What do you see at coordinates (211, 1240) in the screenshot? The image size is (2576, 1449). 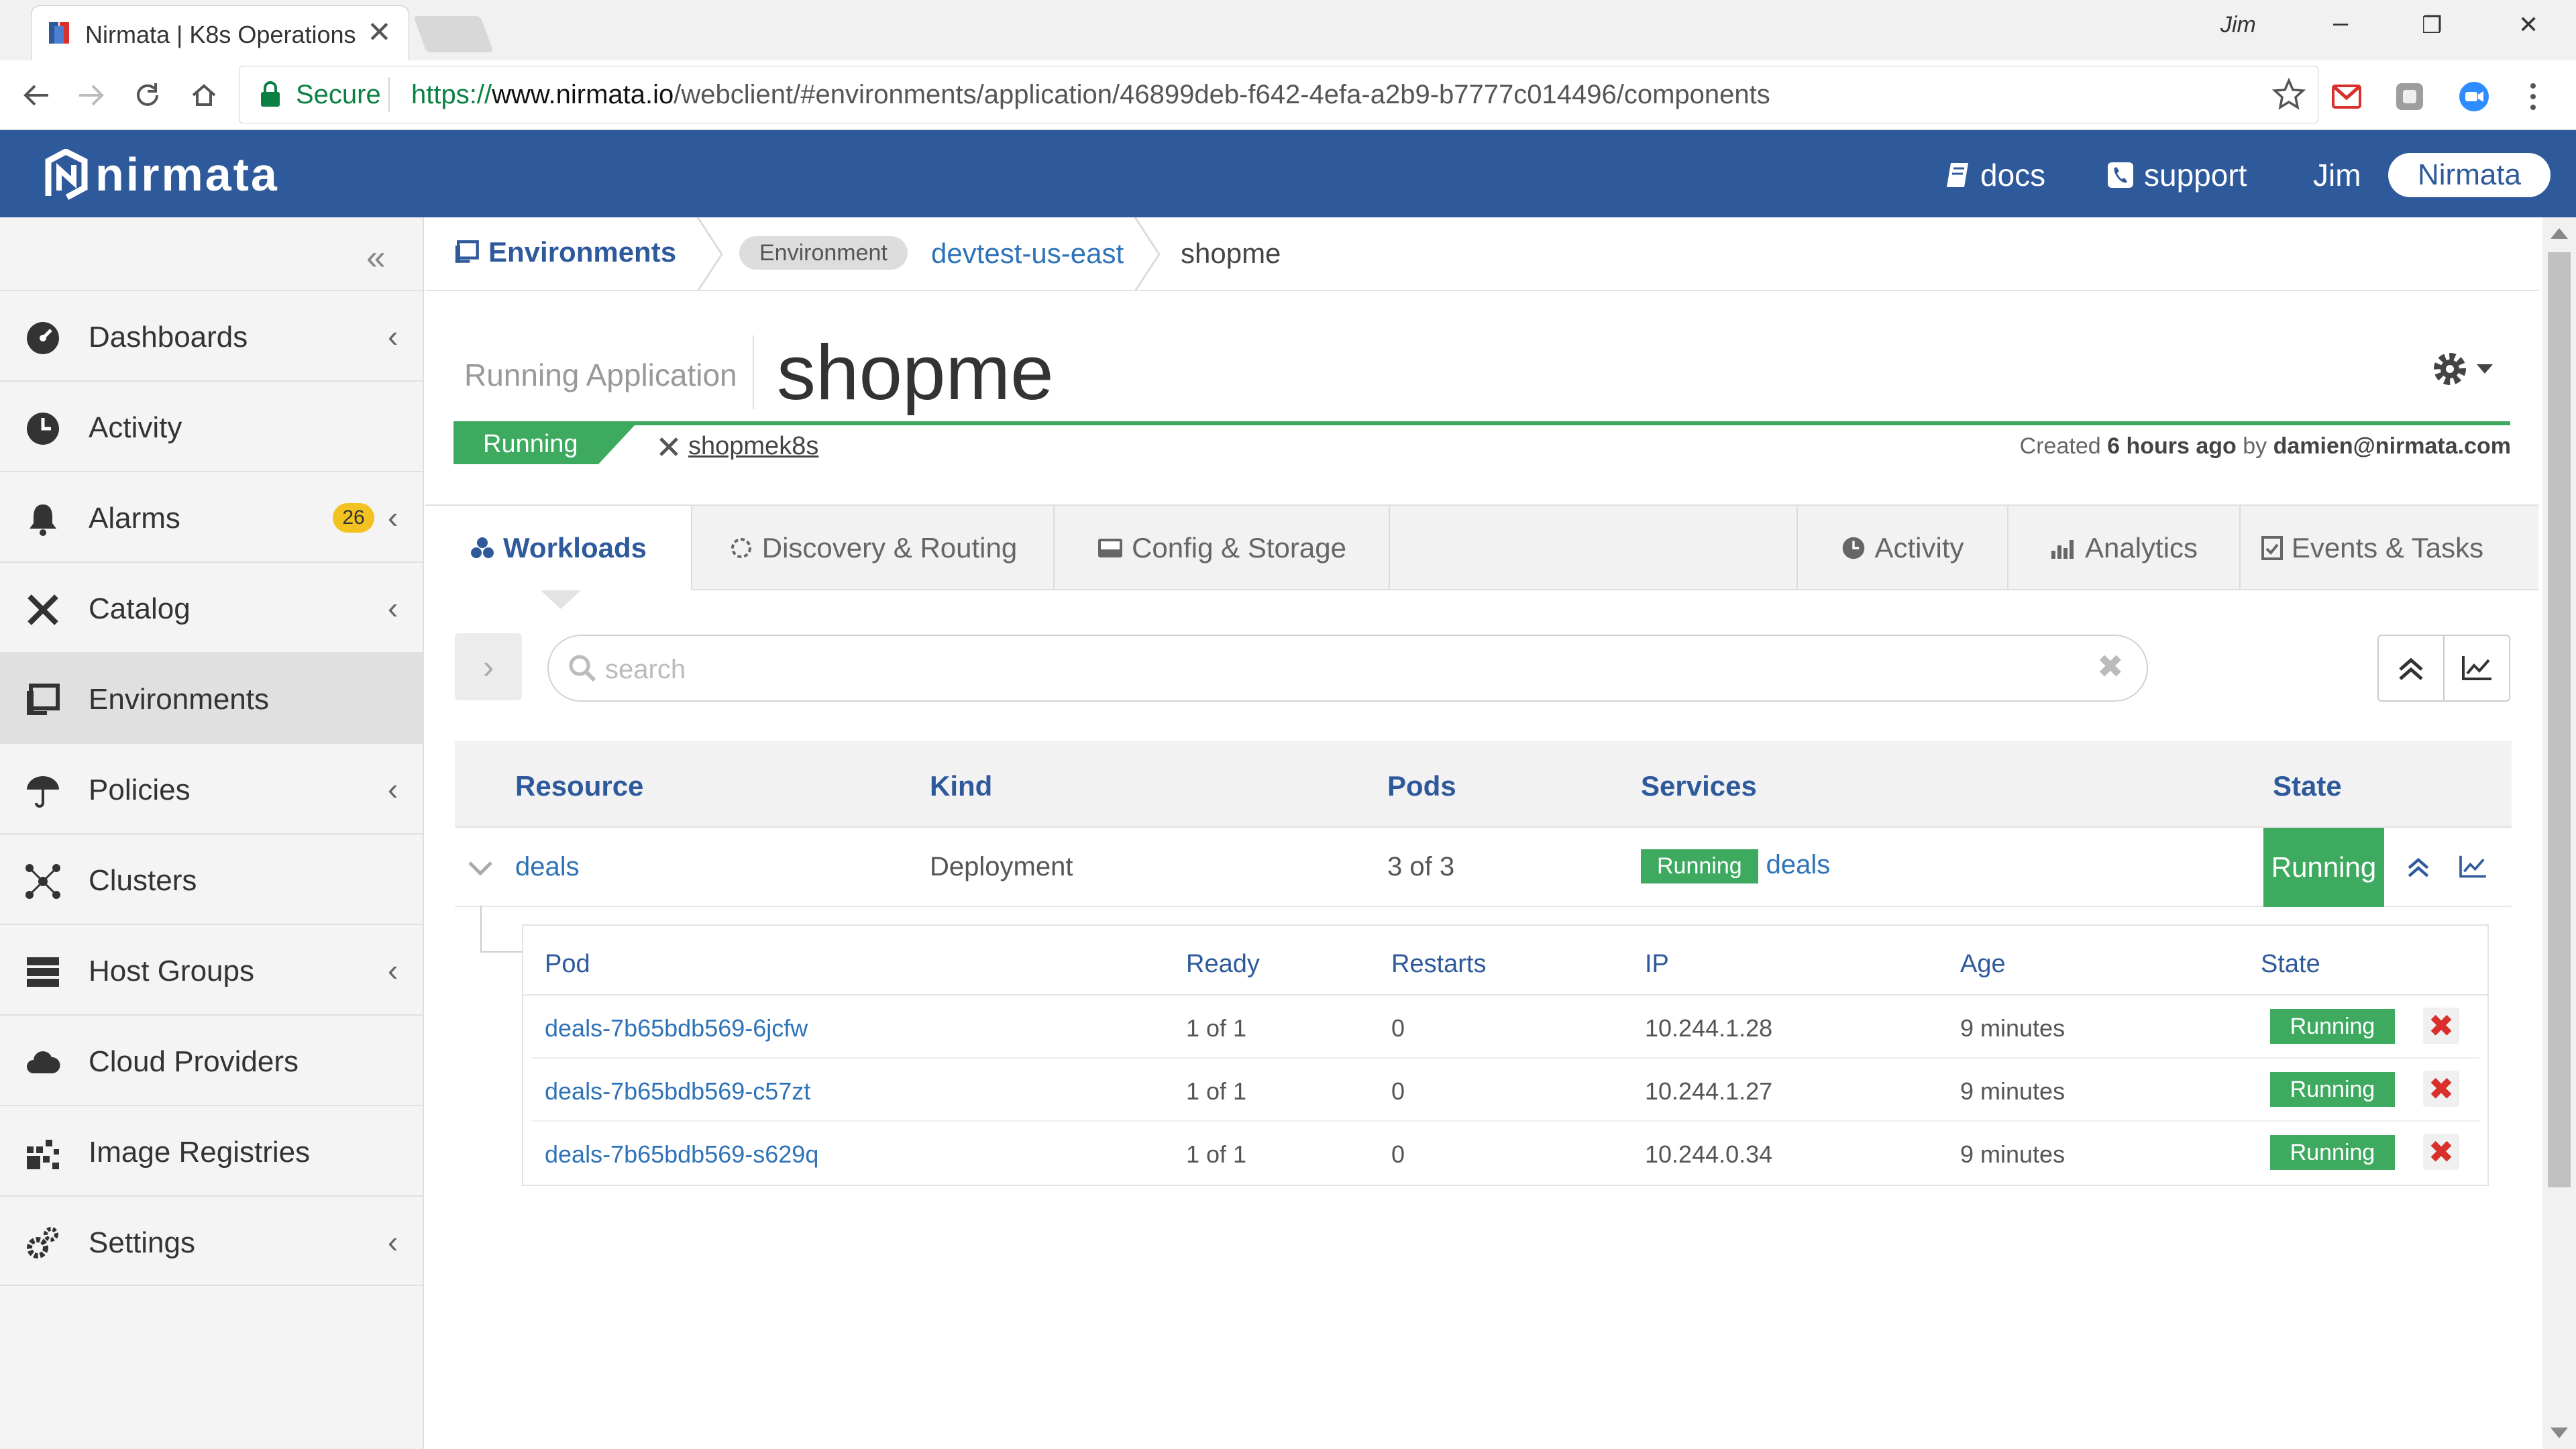 I see `sidebar-item-settings: Settings ‹` at bounding box center [211, 1240].